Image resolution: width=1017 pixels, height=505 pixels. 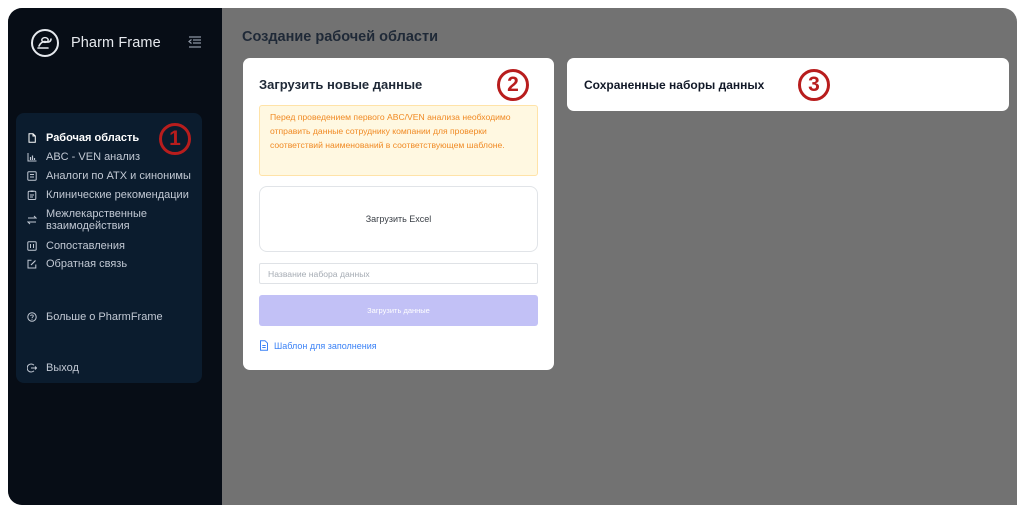 I want to click on sidebar-item-label: Межлекарственные взаимодействия, so click(x=97, y=220).